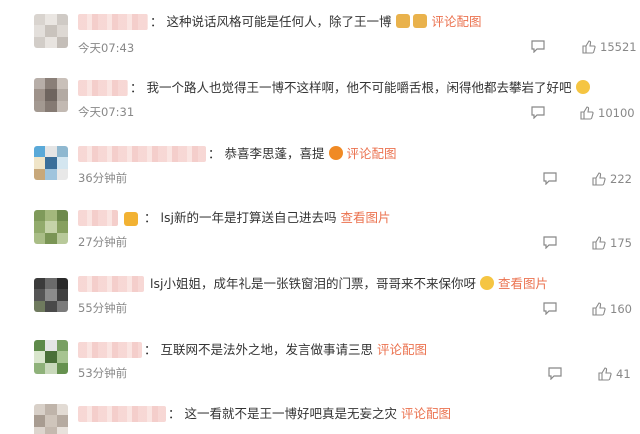  What do you see at coordinates (320, 233) in the screenshot?
I see `comment-item: ： lsj新的一年是打算送自己进去吗 查看图片 27分钟前 175` at bounding box center [320, 233].